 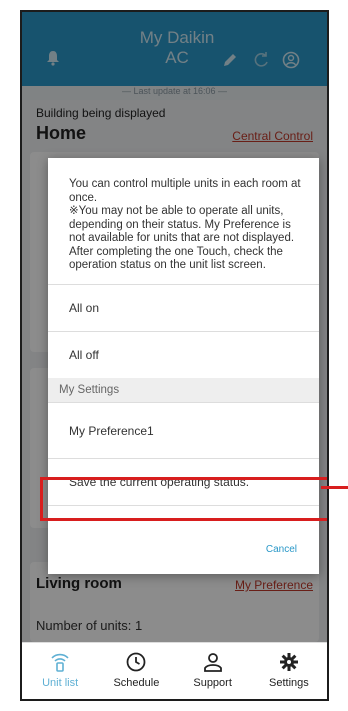 What do you see at coordinates (183, 430) in the screenshot?
I see `my-preference1-option: My Preference1` at bounding box center [183, 430].